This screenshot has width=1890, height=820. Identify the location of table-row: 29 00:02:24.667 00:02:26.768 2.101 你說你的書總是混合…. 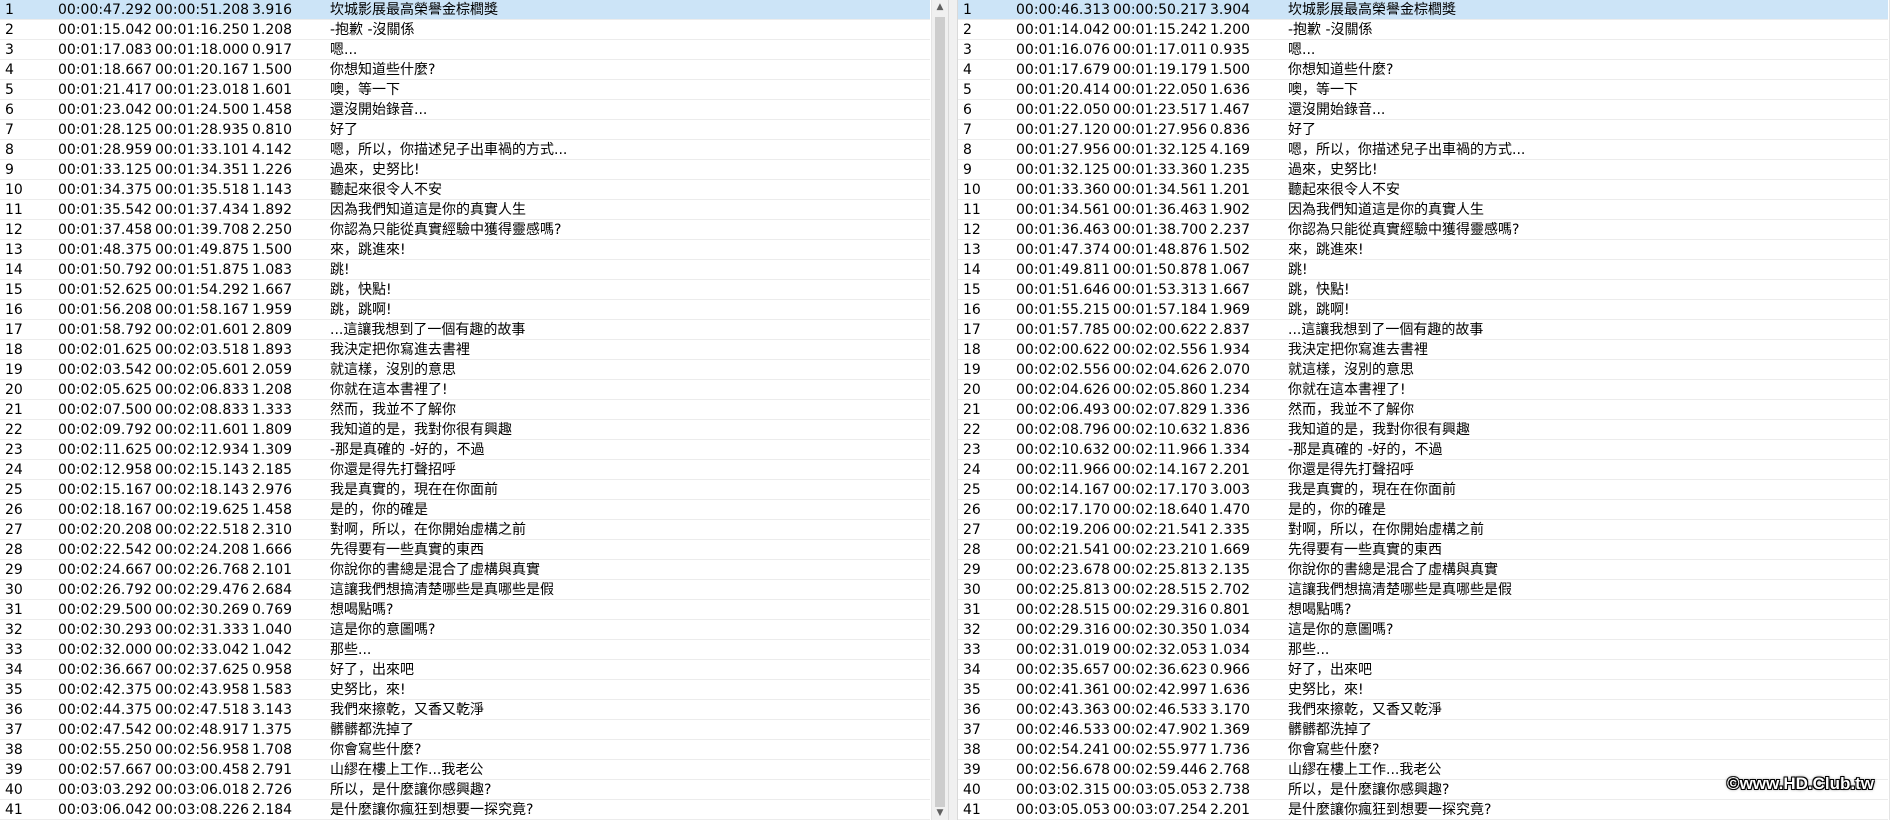
(465, 570).